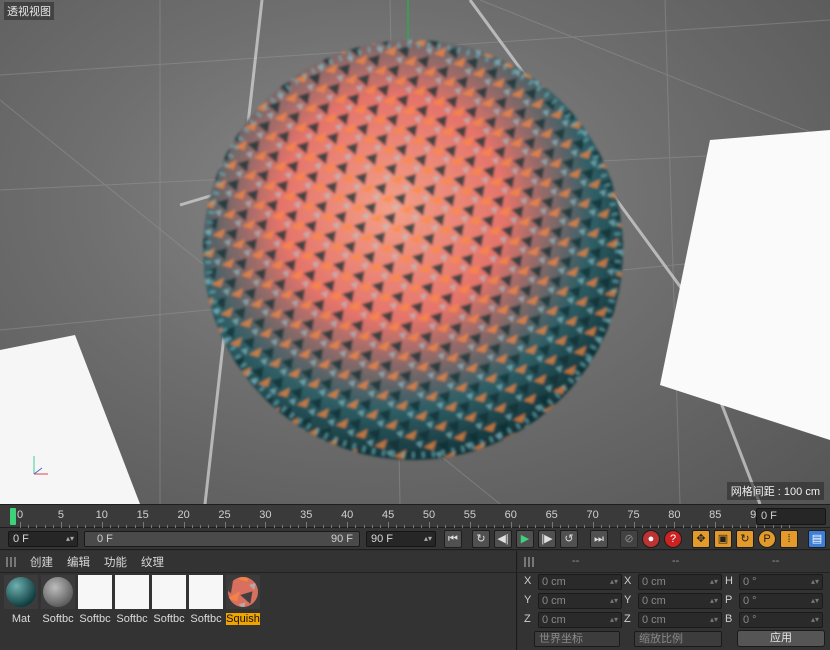 The height and width of the screenshot is (650, 830). I want to click on material-item-squish: Squish, so click(243, 600).